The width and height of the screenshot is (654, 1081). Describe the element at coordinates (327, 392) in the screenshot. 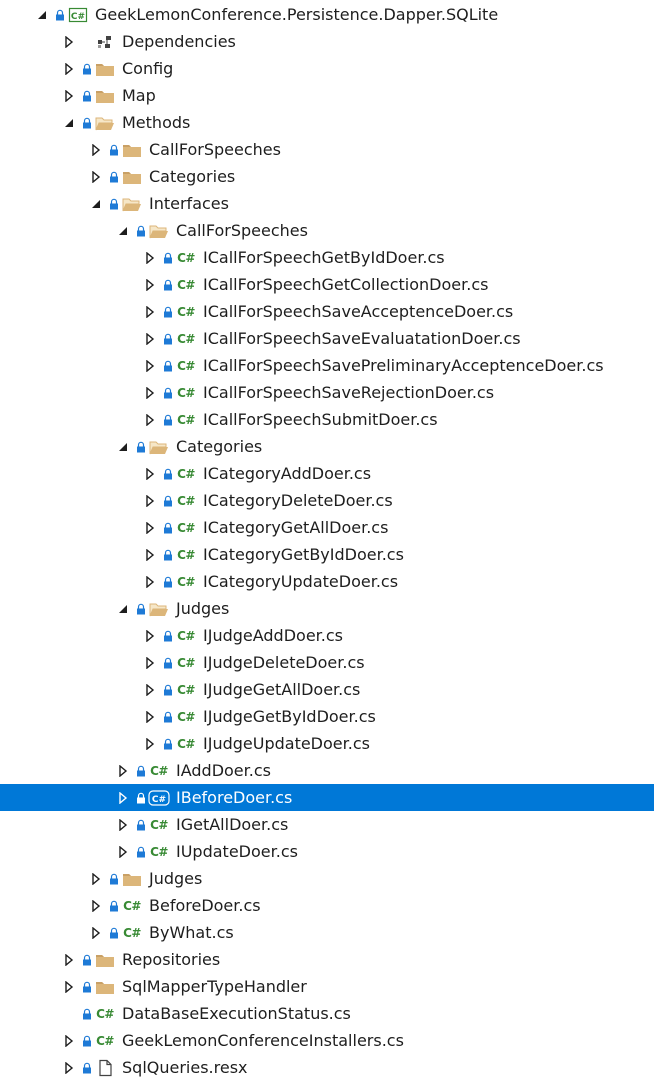

I see `tree-item: C# ICallForSpeechSaveRejectionDoer.cs` at that location.